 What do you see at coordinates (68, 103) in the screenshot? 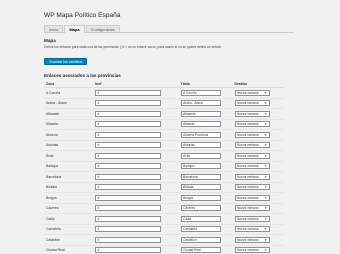
I see `zona-cell: Araba - Álava` at bounding box center [68, 103].